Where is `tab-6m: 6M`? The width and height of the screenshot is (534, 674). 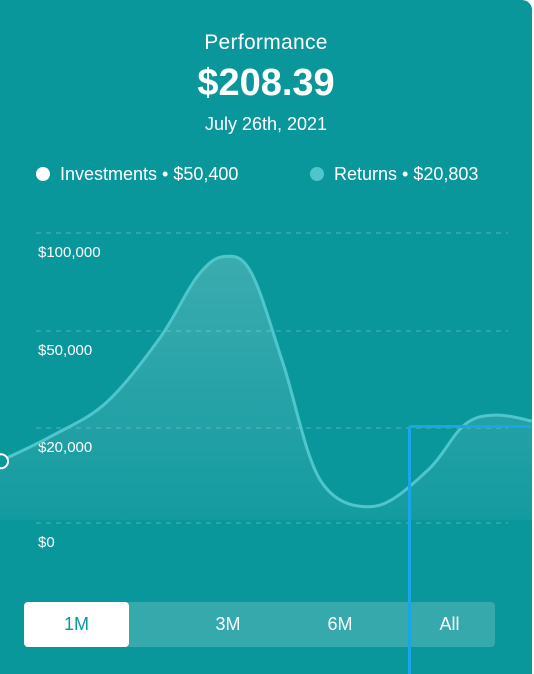
tab-6m: 6M is located at coordinates (340, 624).